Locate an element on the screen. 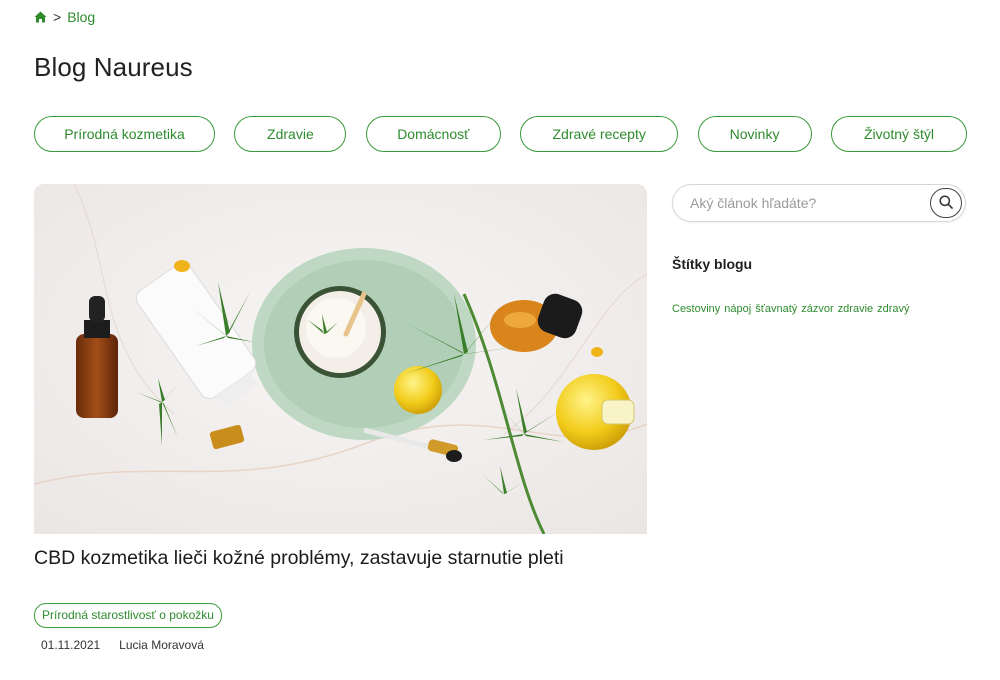 Image resolution: width=1000 pixels, height=680 pixels. article-category-tag: Prírodná starostlivosť o pokožku is located at coordinates (128, 616).